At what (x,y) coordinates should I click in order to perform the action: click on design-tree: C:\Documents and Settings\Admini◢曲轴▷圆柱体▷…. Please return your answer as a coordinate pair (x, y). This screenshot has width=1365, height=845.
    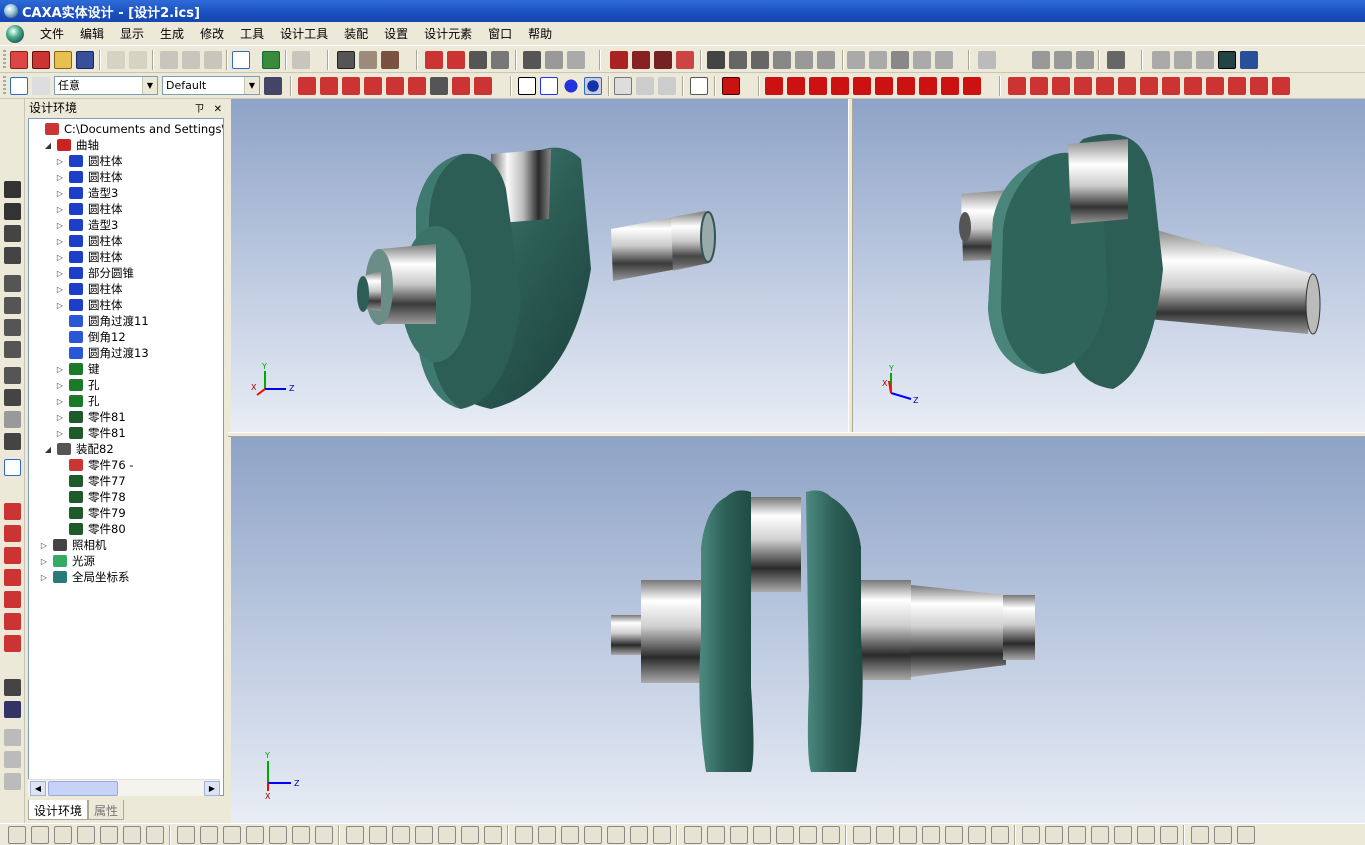
    Looking at the image, I should click on (126, 457).